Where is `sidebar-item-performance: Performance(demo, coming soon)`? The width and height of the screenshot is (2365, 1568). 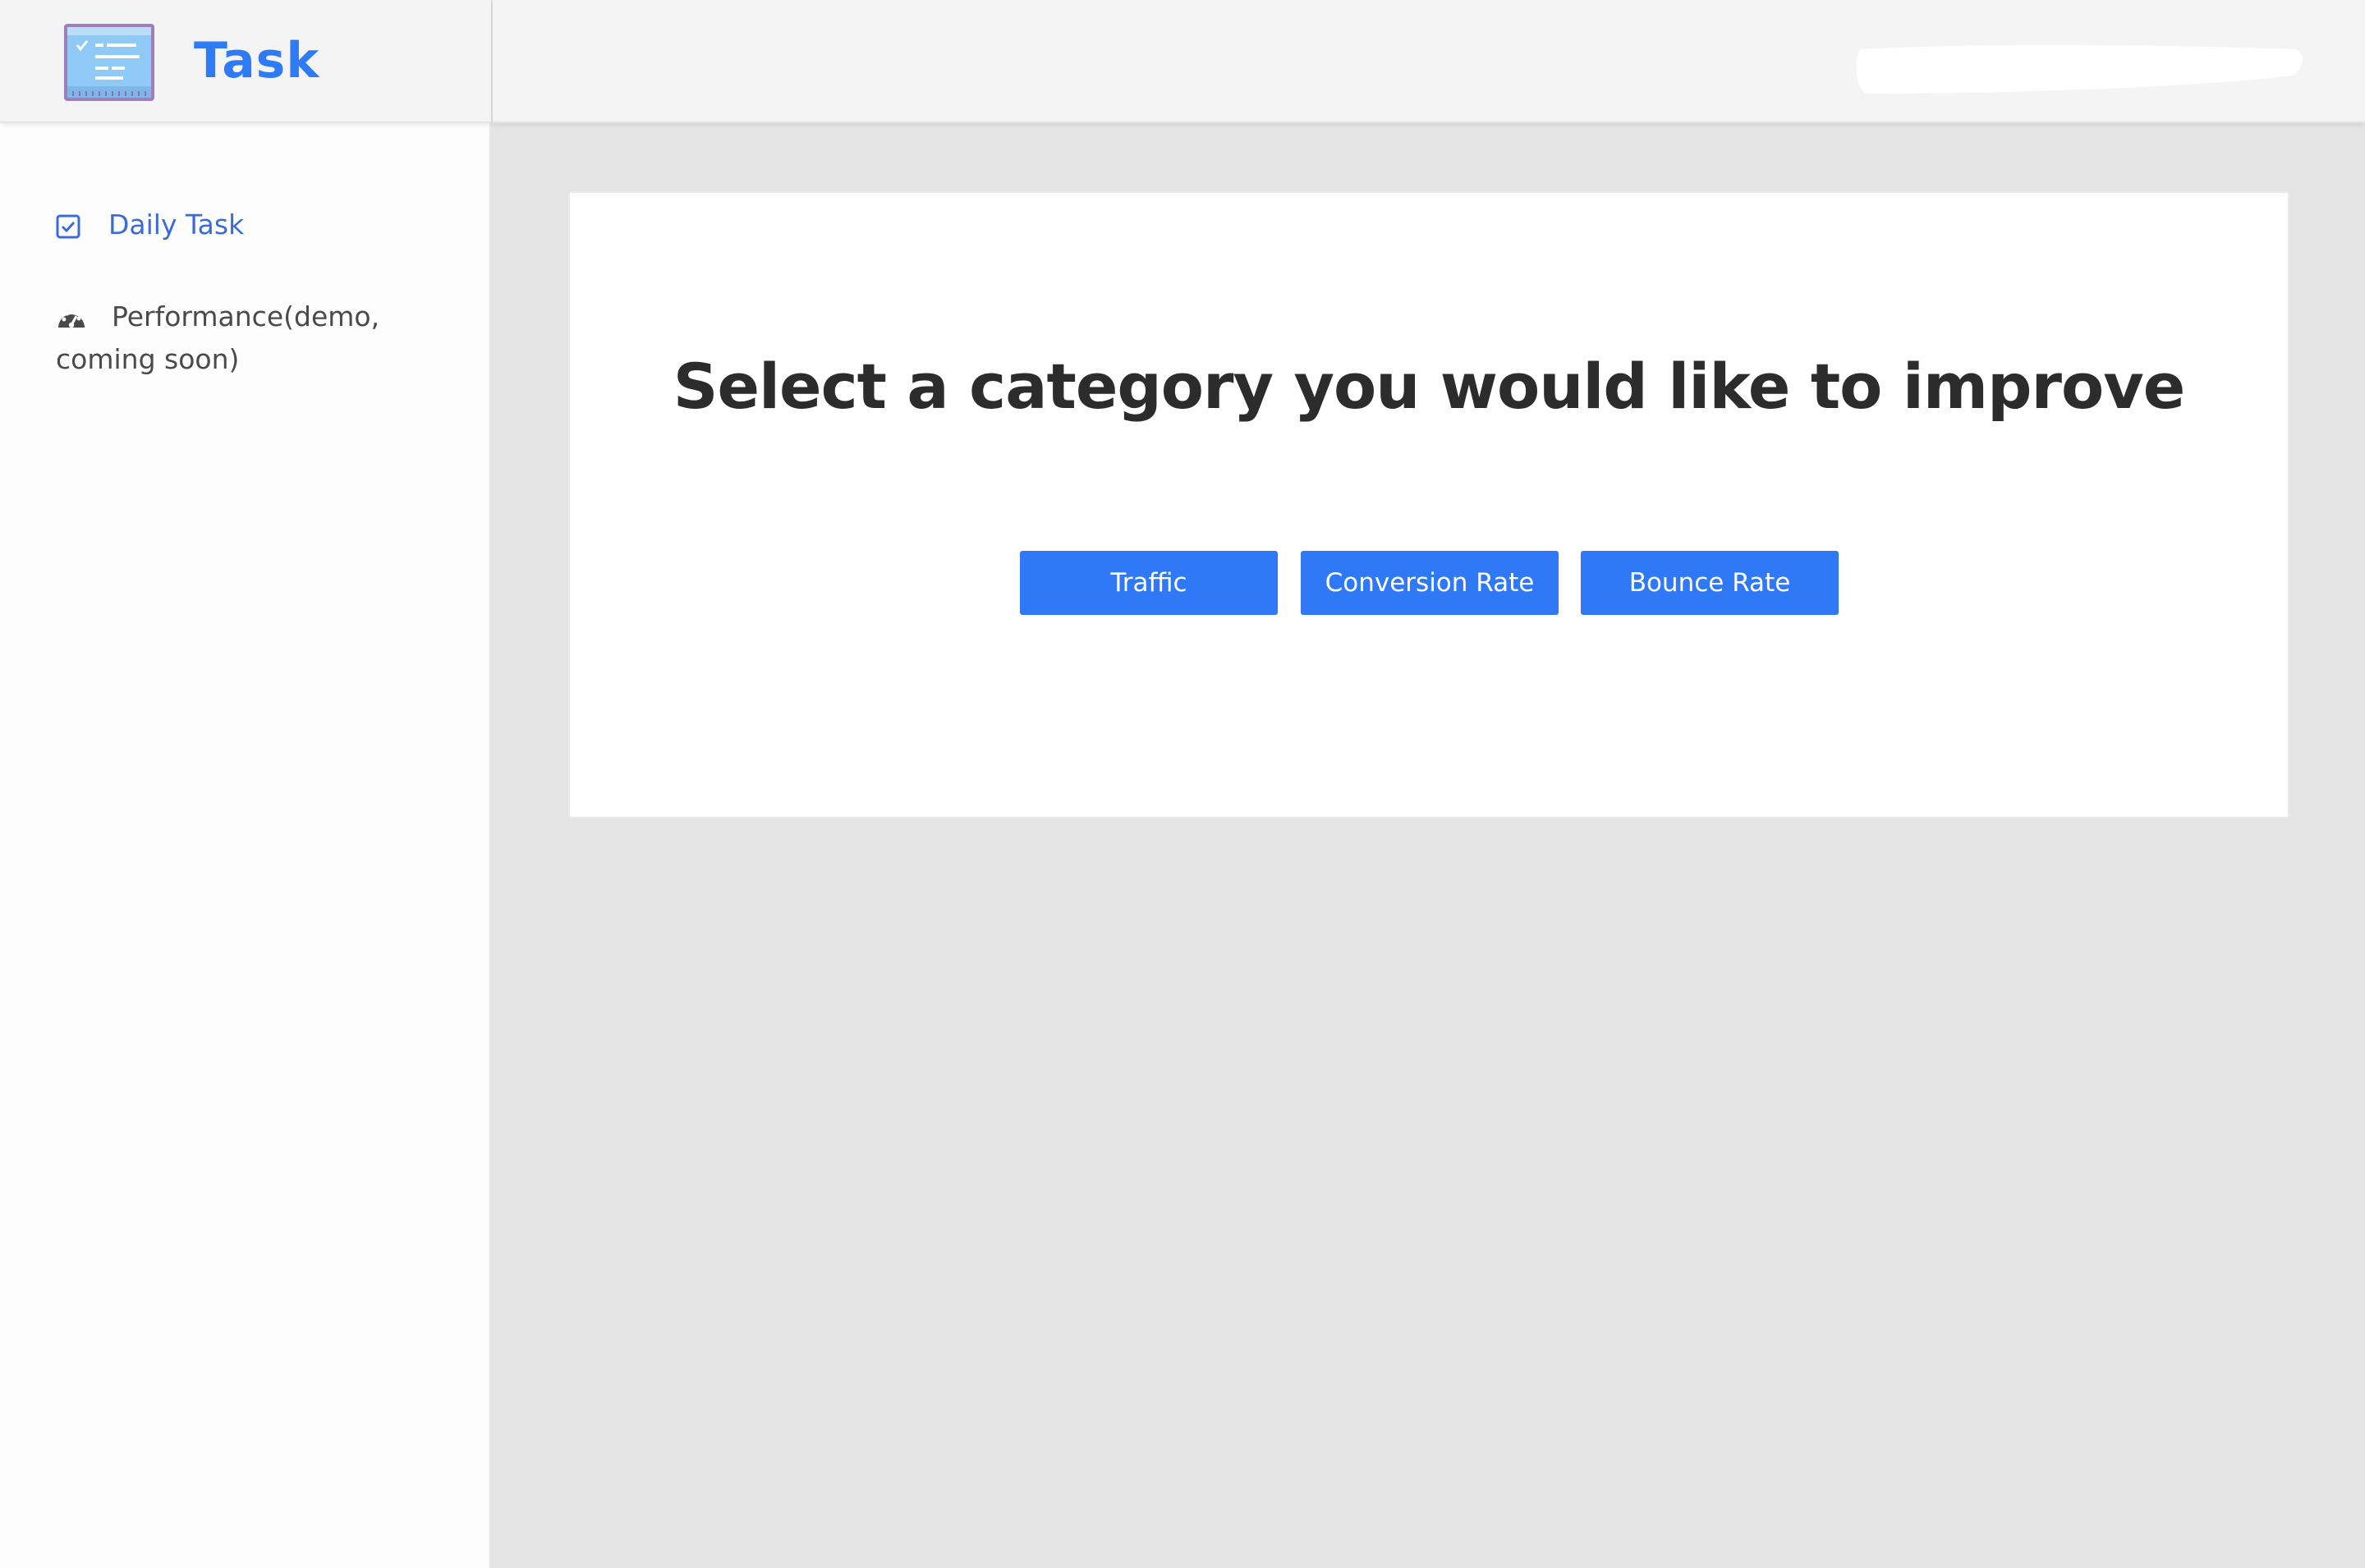 sidebar-item-performance: Performance(demo, coming soon) is located at coordinates (261, 338).